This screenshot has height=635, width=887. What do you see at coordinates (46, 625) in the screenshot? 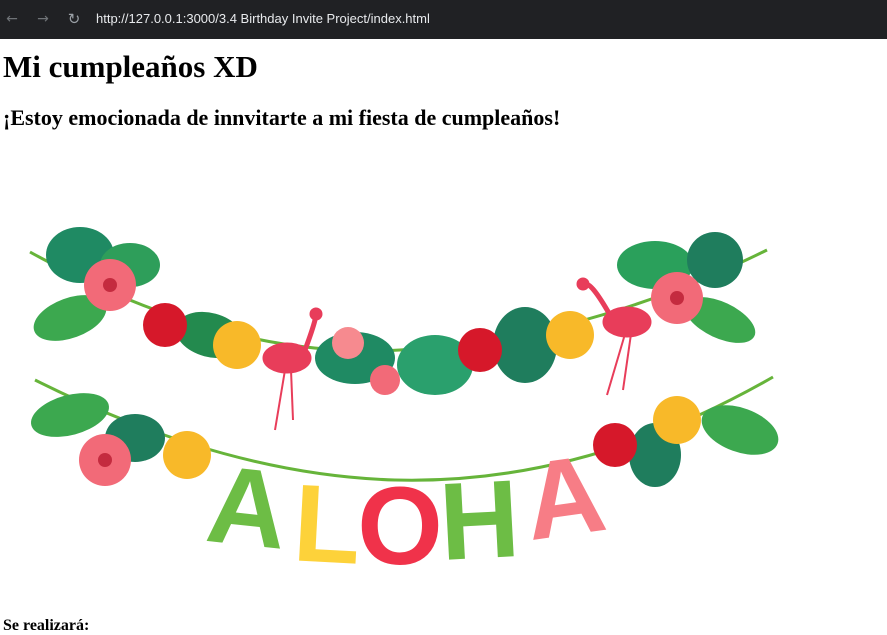
I see `section-label: Se realizará:` at bounding box center [46, 625].